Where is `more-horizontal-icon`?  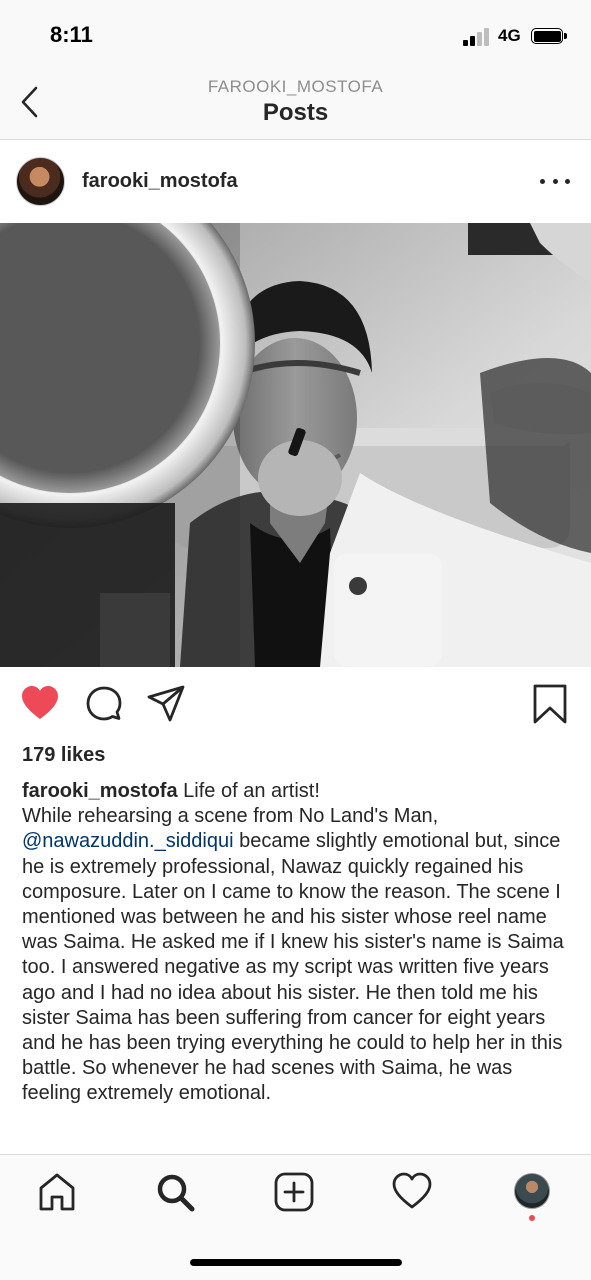 more-horizontal-icon is located at coordinates (542, 181).